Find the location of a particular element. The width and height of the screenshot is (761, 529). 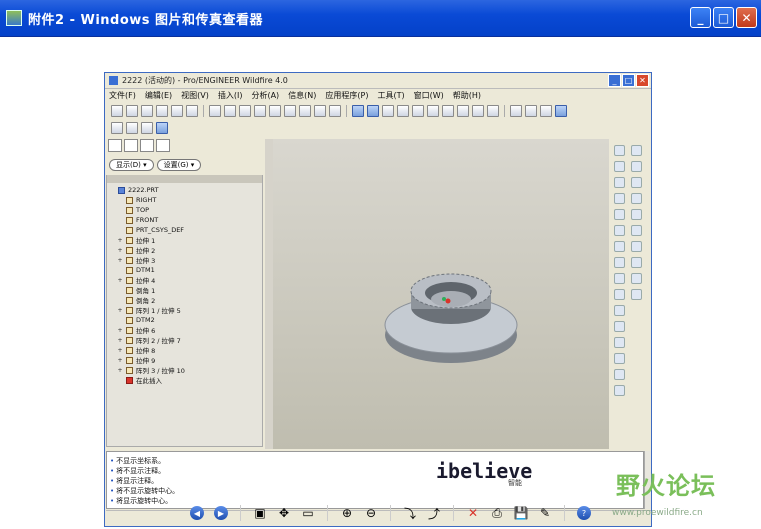

model-tree-item-label: TOP is located at coordinates (143, 210).